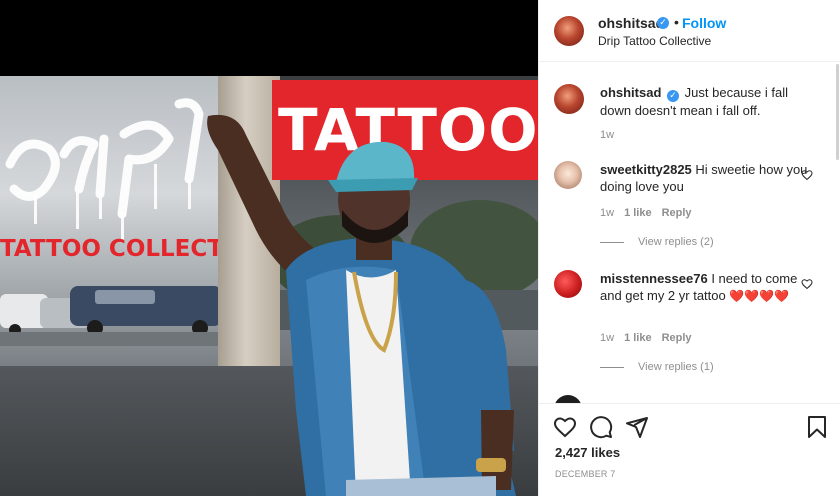 The height and width of the screenshot is (496, 840). I want to click on owner-username: ohshitsad, so click(631, 23).